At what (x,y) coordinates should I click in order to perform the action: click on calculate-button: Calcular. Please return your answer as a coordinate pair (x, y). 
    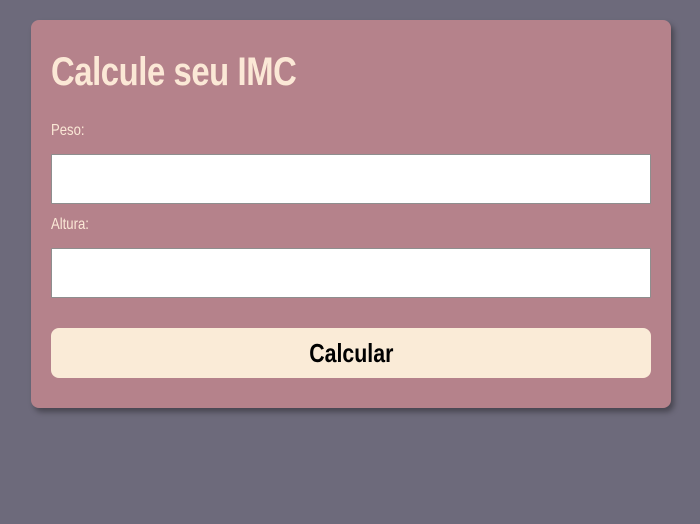
    Looking at the image, I should click on (351, 353).